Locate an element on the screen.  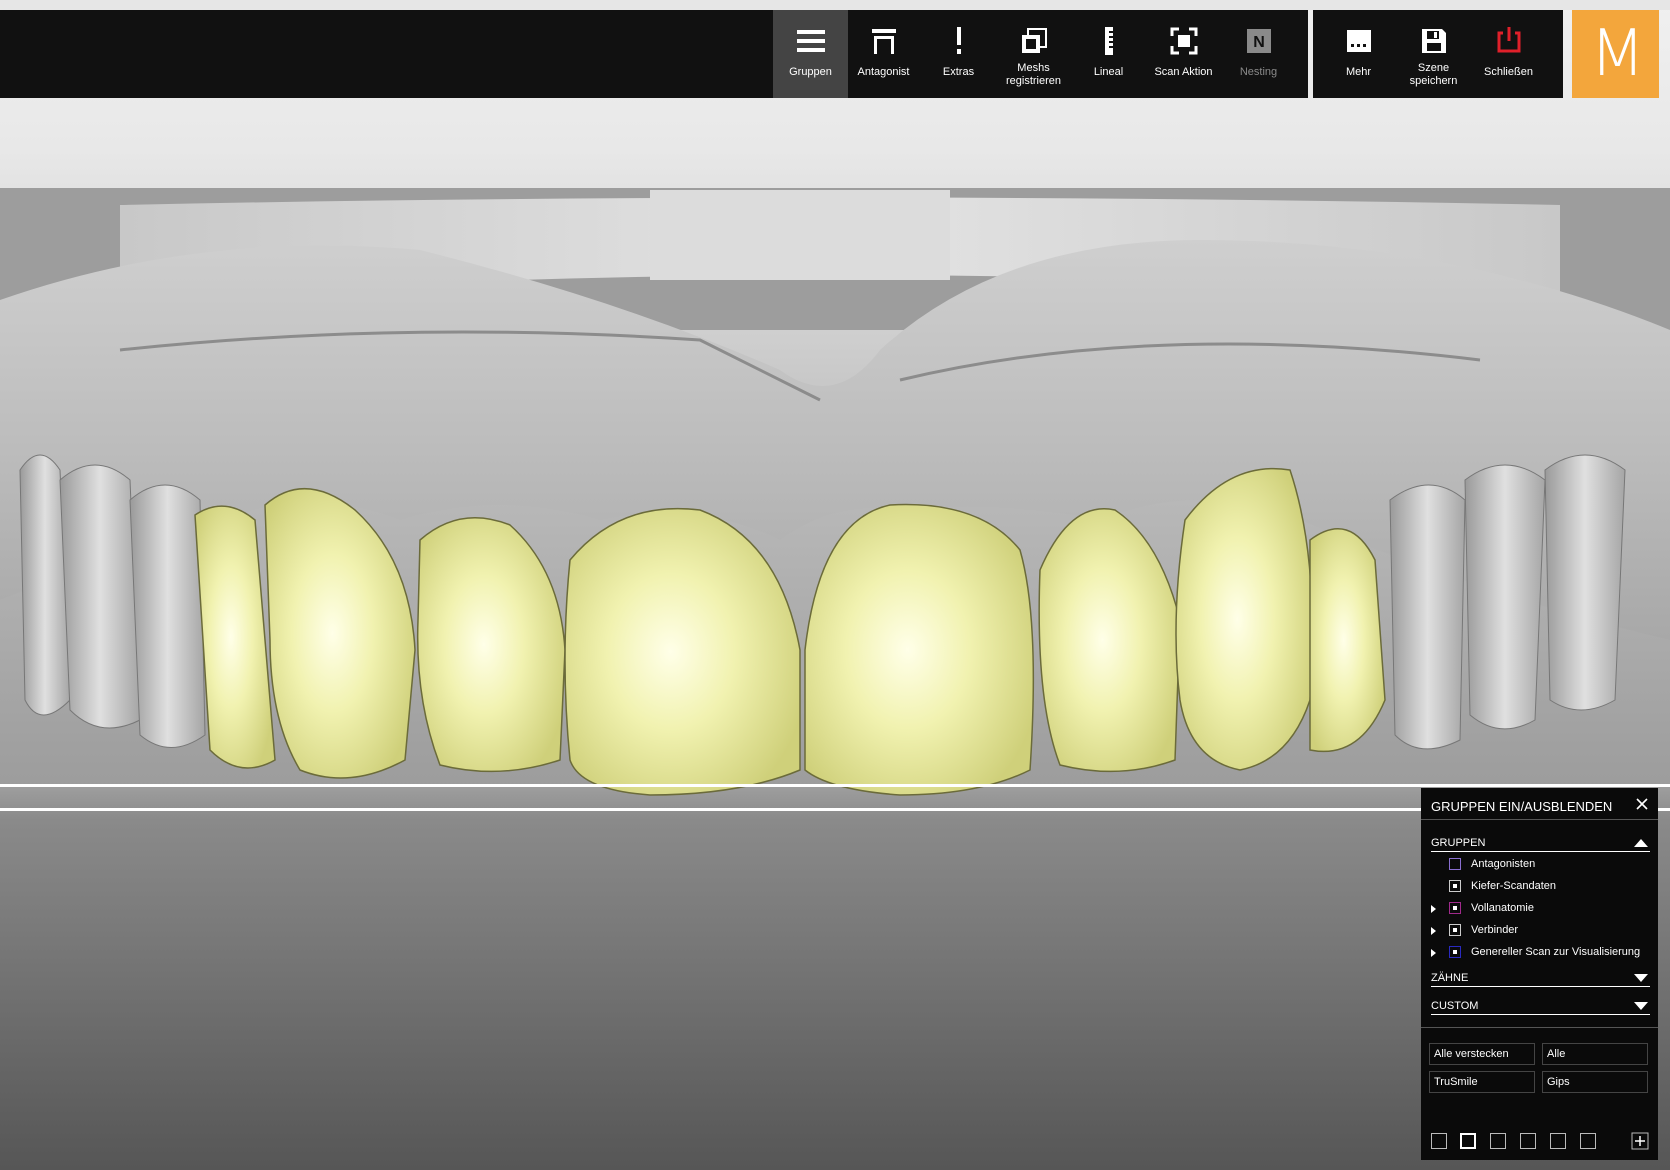
scan-rim-center is located at coordinates (800, 235).